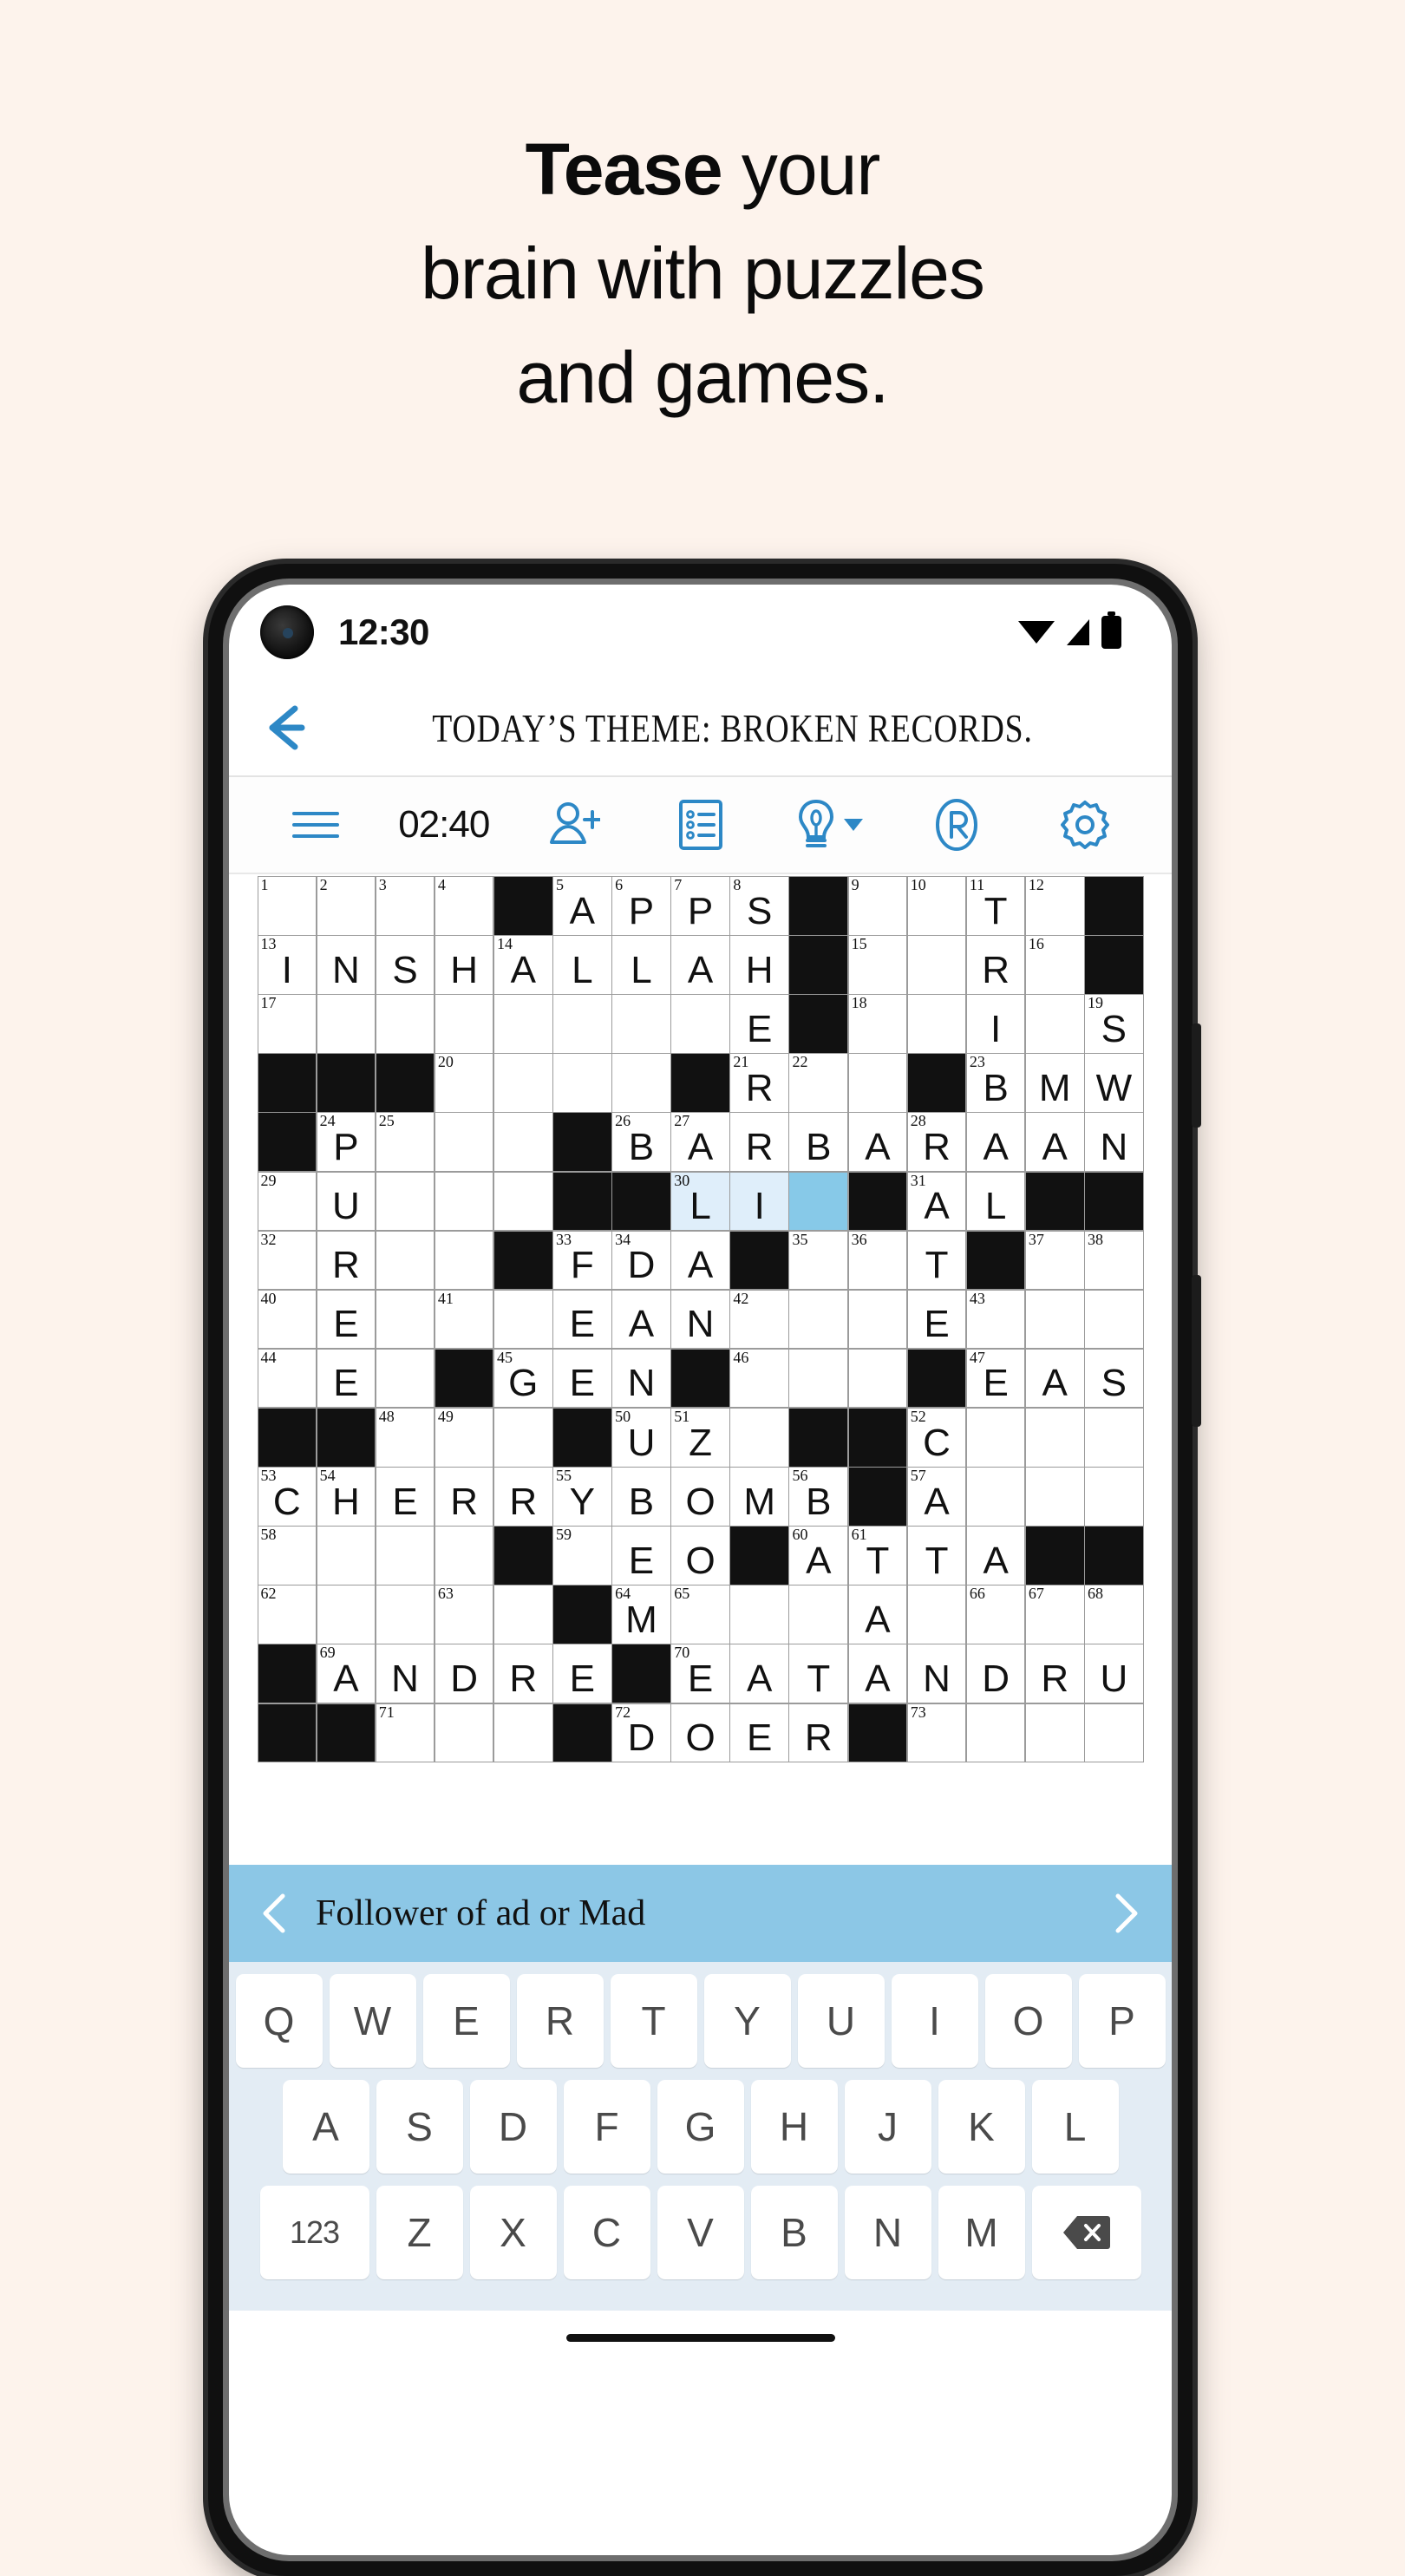  What do you see at coordinates (700, 1556) in the screenshot?
I see `crossword-cell: O` at bounding box center [700, 1556].